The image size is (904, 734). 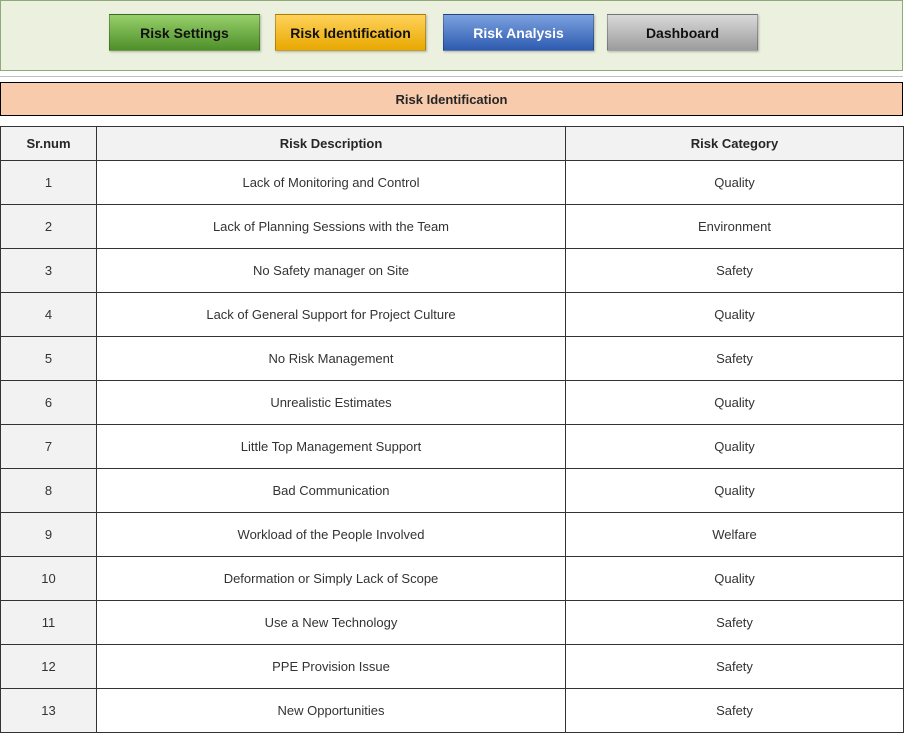 I want to click on table-row: 1 Lack of Monitoring and Control Quality, so click(x=452, y=182).